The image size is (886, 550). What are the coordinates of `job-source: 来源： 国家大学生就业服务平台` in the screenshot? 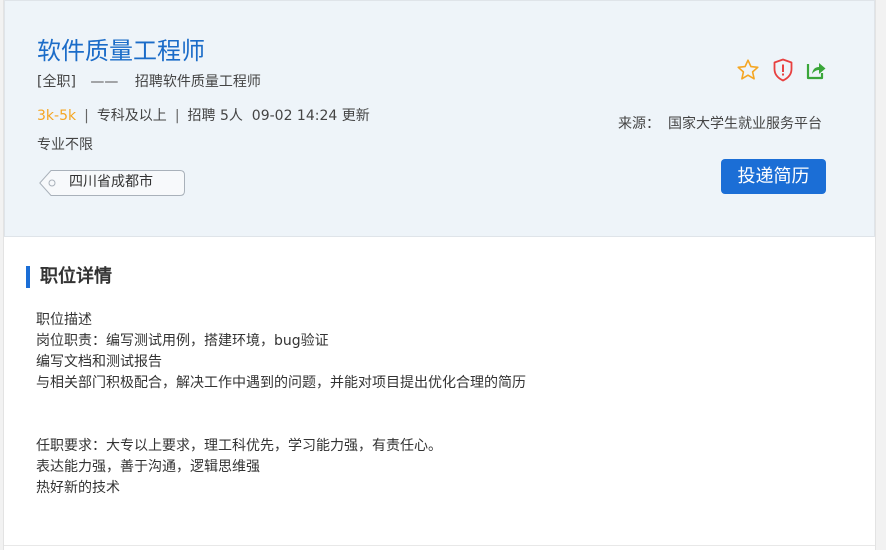 It's located at (720, 124).